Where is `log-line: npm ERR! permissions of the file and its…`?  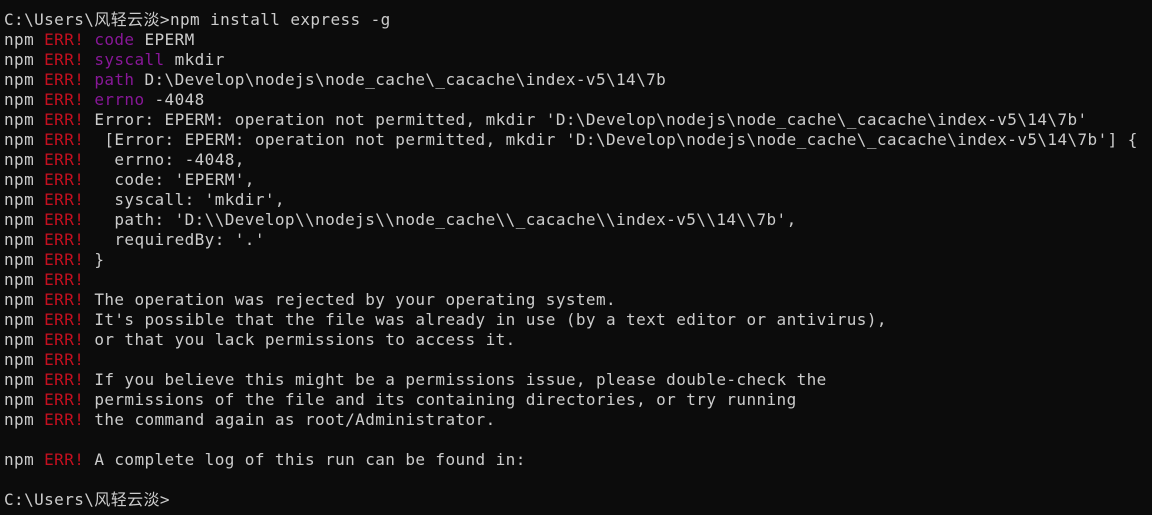
log-line: npm ERR! permissions of the file and its… is located at coordinates (578, 400).